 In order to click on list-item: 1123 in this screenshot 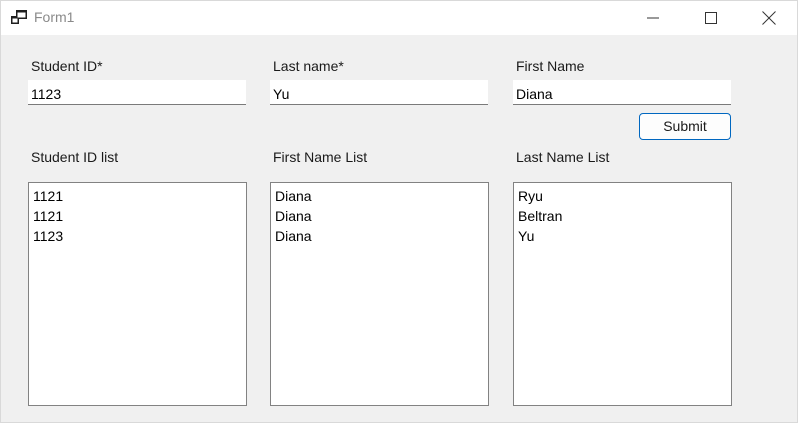, I will do `click(139, 236)`.